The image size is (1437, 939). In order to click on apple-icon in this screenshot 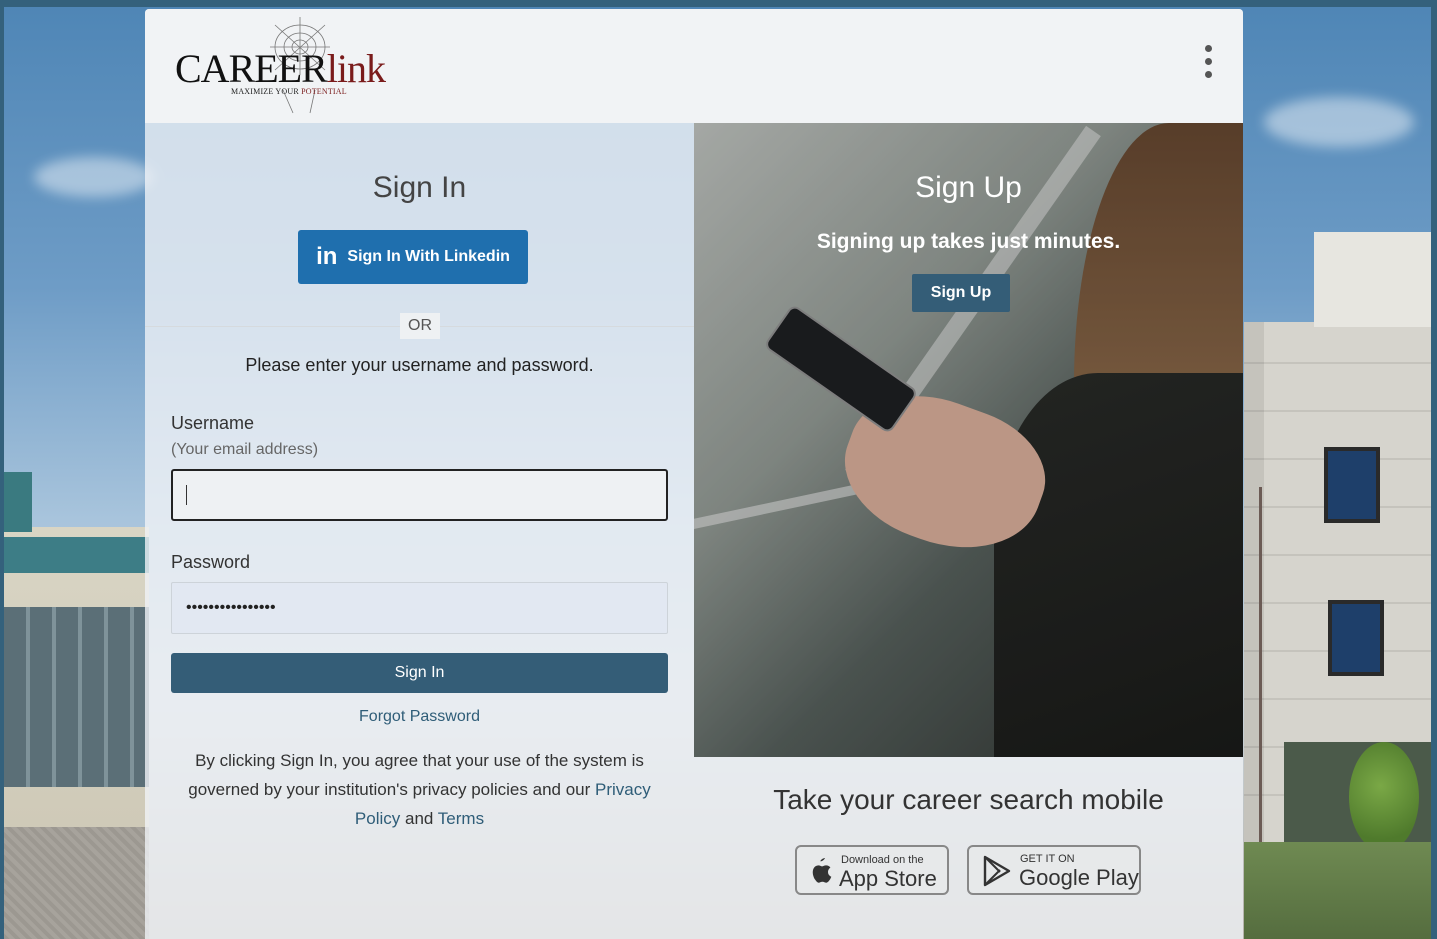, I will do `click(822, 870)`.